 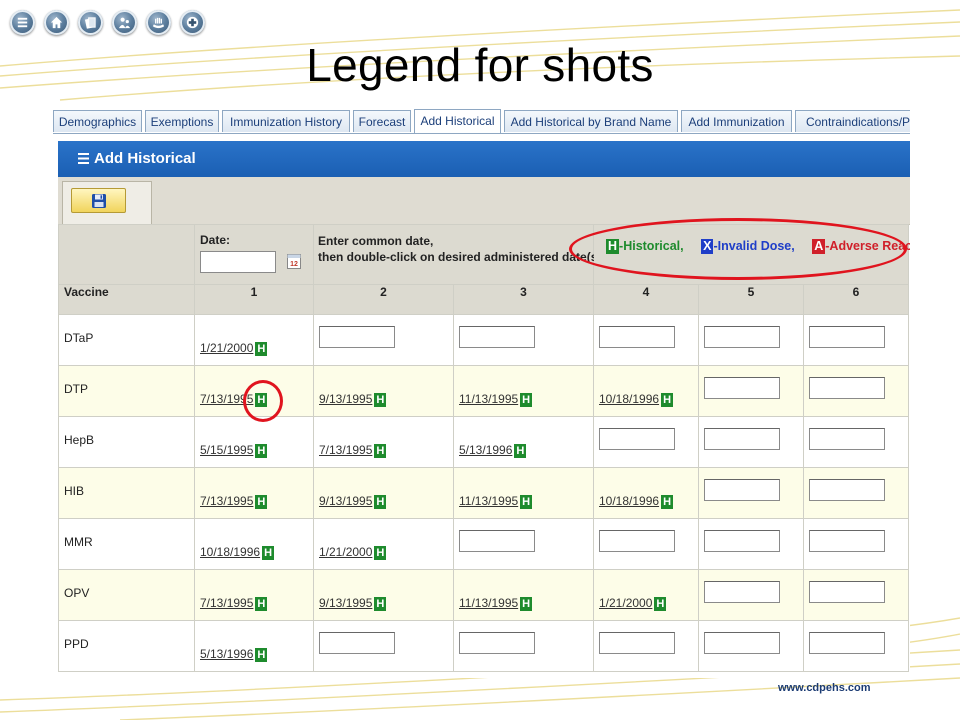 What do you see at coordinates (736, 121) in the screenshot?
I see `tab-add-immunization: Add Immunization` at bounding box center [736, 121].